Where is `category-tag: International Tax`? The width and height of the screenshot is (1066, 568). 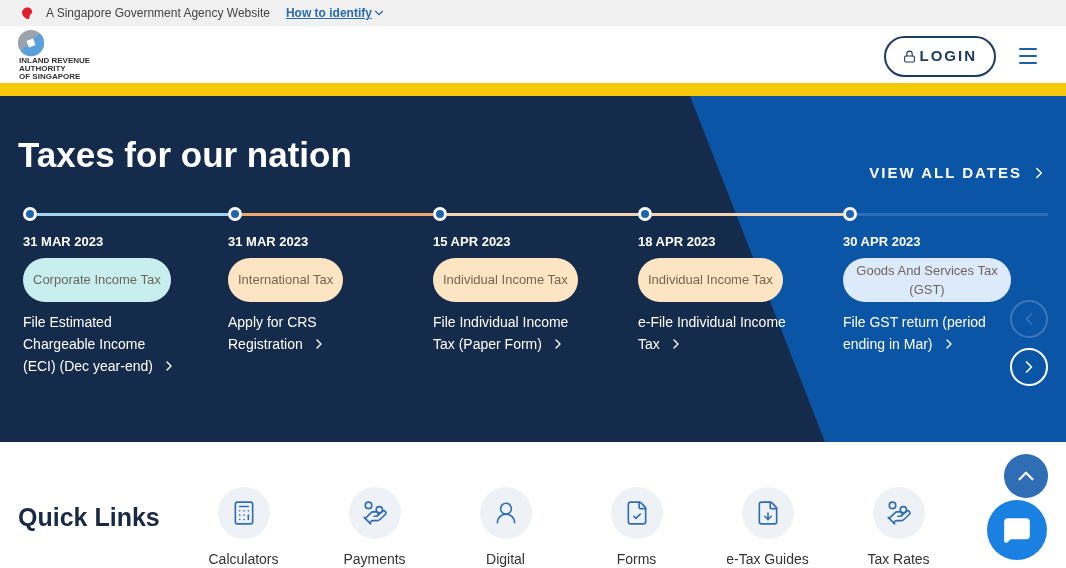 category-tag: International Tax is located at coordinates (286, 279).